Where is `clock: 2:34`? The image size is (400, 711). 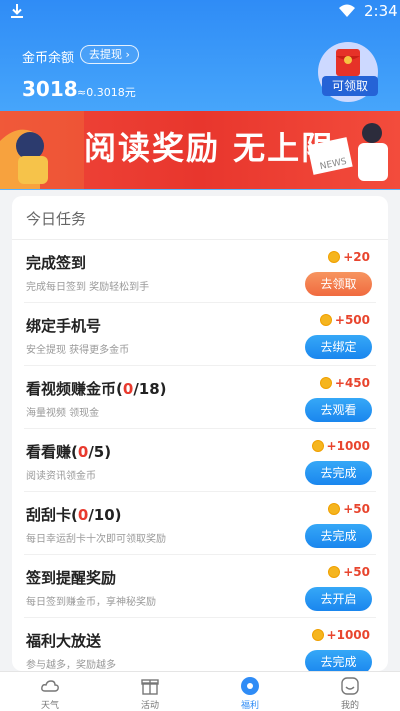 clock: 2:34 is located at coordinates (381, 11).